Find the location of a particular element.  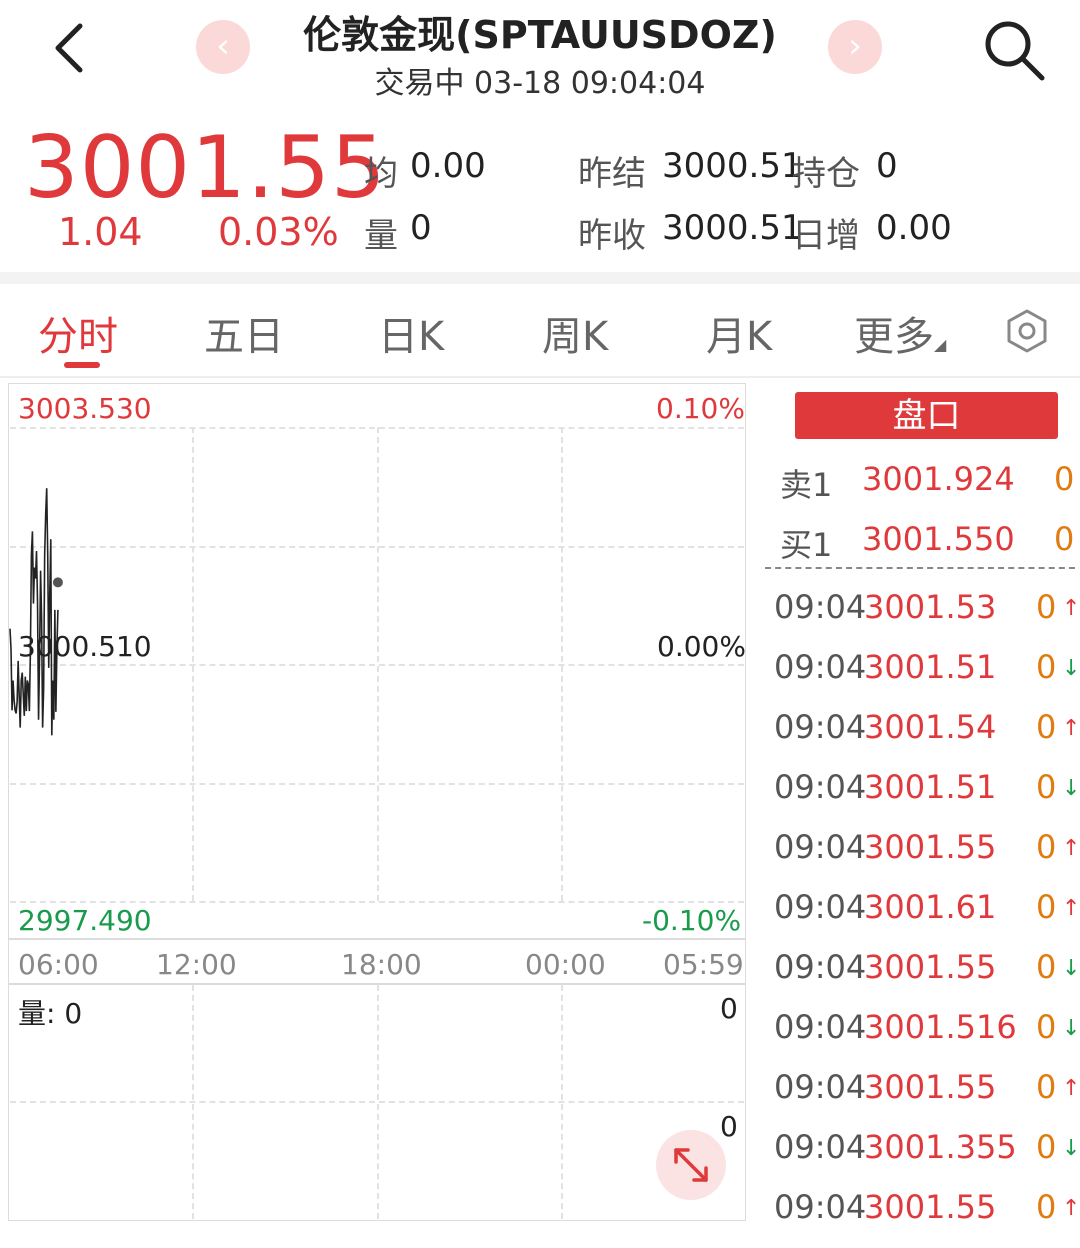

open-interest-value: 0 is located at coordinates (887, 166).